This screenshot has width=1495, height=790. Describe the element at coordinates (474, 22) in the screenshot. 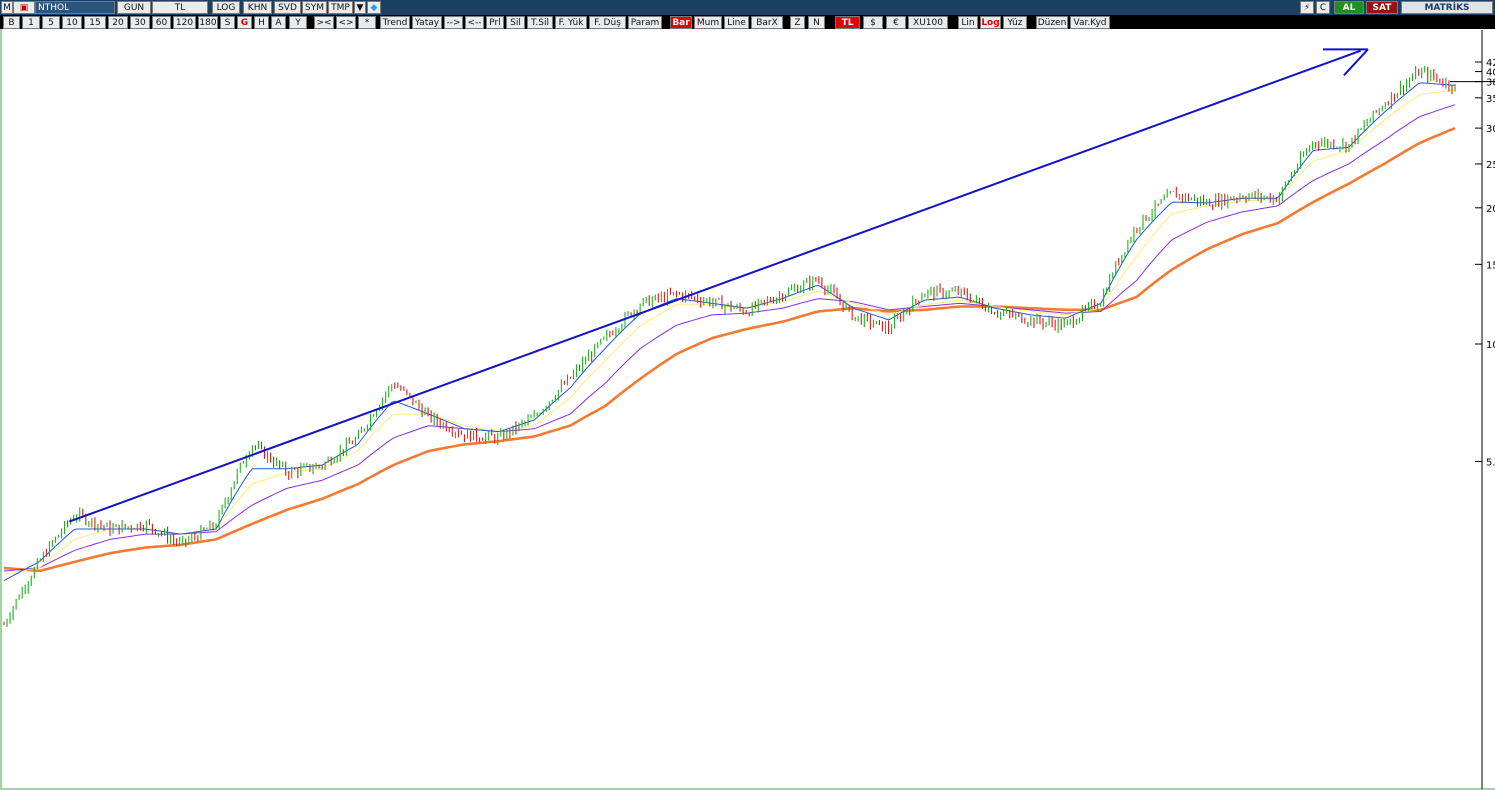

I see `timeframe-button: <--` at that location.